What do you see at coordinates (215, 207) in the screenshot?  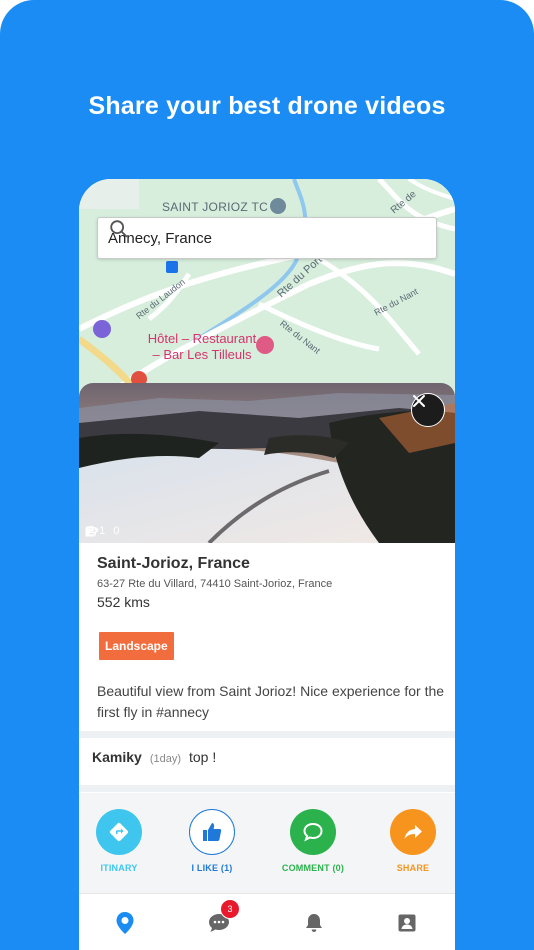 I see `map-label-saint-jorioz-tc: SAINT JORIOZ TC` at bounding box center [215, 207].